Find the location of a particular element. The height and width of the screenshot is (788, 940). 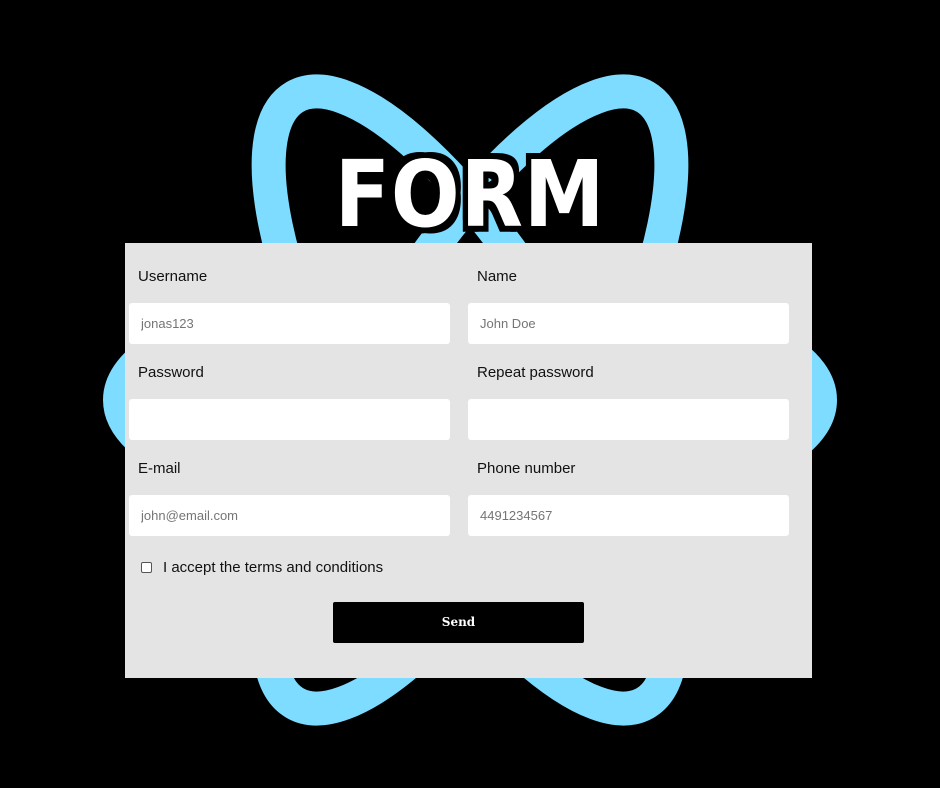

name-label: Name is located at coordinates (497, 276).